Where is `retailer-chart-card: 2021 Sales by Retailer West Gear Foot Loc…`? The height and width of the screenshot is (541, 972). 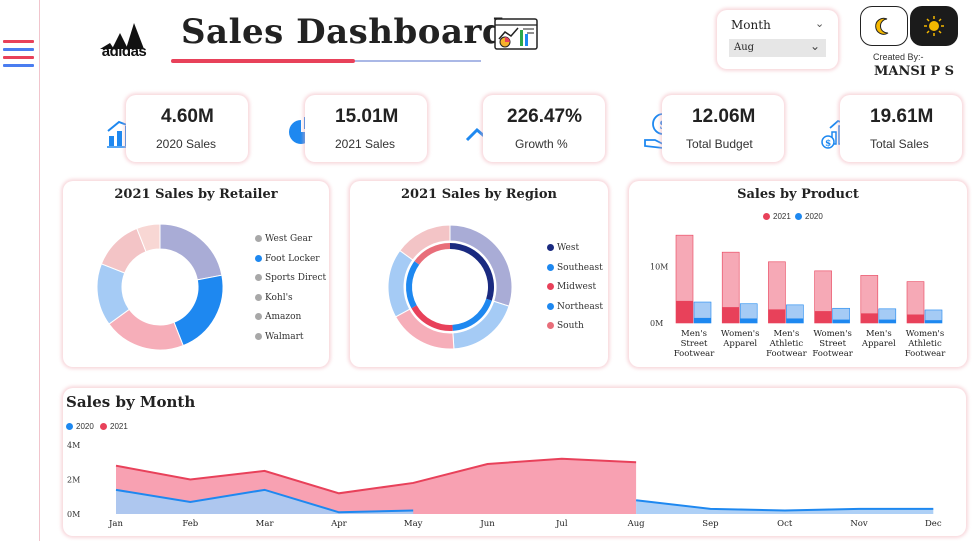
retailer-chart-card: 2021 Sales by Retailer West Gear Foot Loc… is located at coordinates (196, 274).